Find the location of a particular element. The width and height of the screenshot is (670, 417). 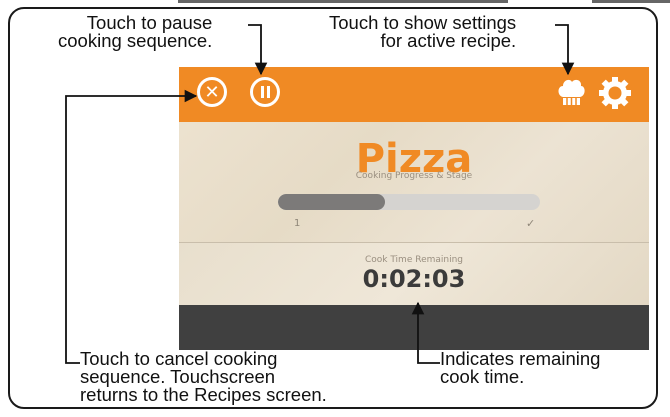

pause-leader is located at coordinates (258, 50).